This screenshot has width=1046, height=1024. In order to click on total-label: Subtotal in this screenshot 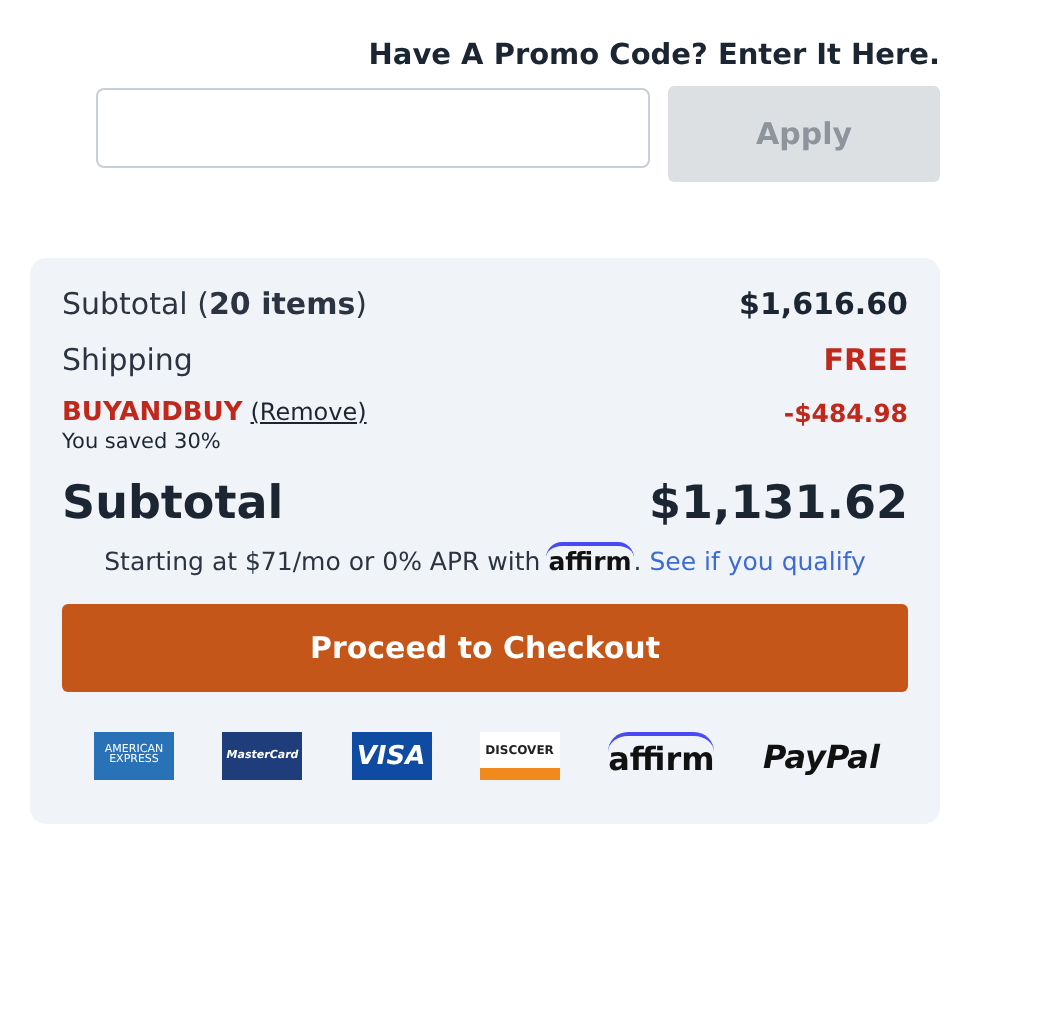, I will do `click(173, 504)`.